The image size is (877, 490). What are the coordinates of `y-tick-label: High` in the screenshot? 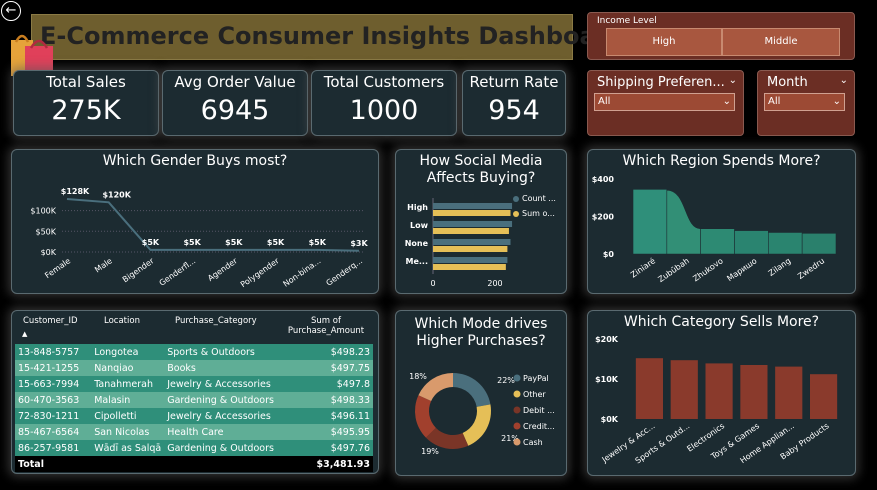 It's located at (417, 207).